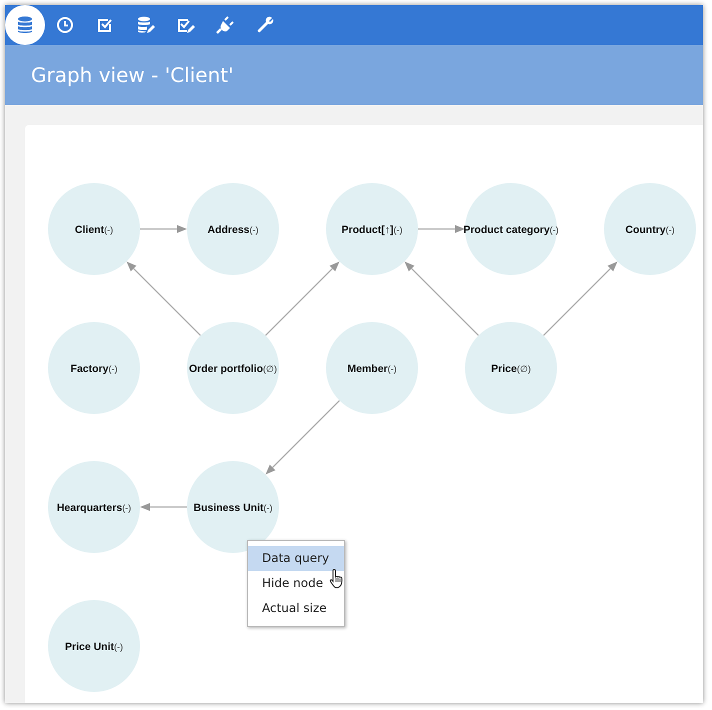 Image resolution: width=712 pixels, height=710 pixels. I want to click on node-label: Business Unit(-), so click(233, 508).